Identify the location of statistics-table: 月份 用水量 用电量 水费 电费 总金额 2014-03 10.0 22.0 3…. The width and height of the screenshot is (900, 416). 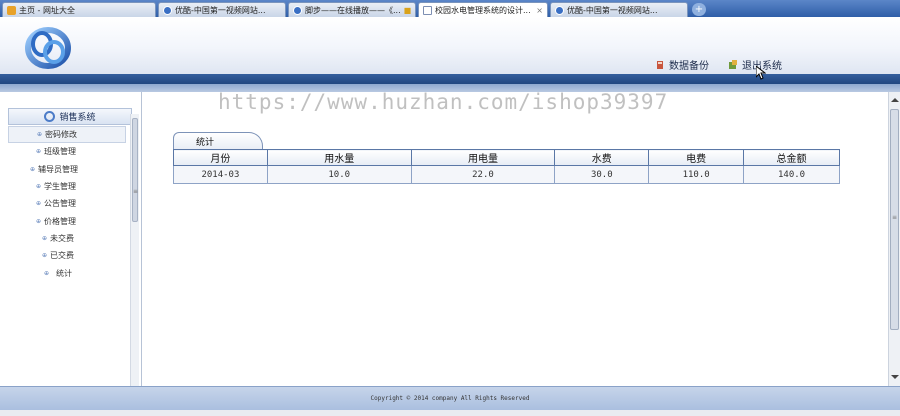
(506, 166).